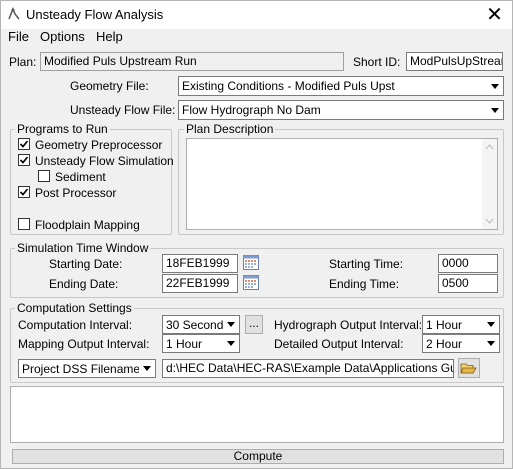  I want to click on mapping-output-interval-label: Mapping Output Interval:, so click(84, 344).